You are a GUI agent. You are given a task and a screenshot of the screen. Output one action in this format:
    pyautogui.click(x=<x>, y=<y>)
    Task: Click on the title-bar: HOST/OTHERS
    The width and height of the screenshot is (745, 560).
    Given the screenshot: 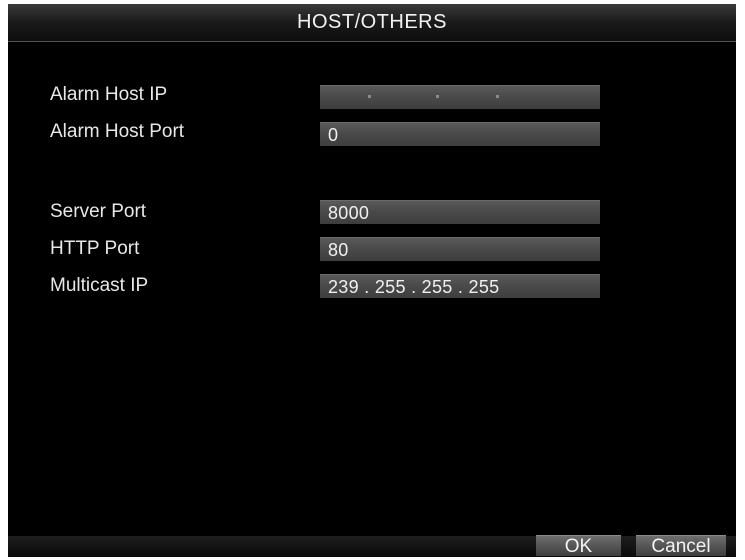 What is the action you would take?
    pyautogui.click(x=372, y=23)
    